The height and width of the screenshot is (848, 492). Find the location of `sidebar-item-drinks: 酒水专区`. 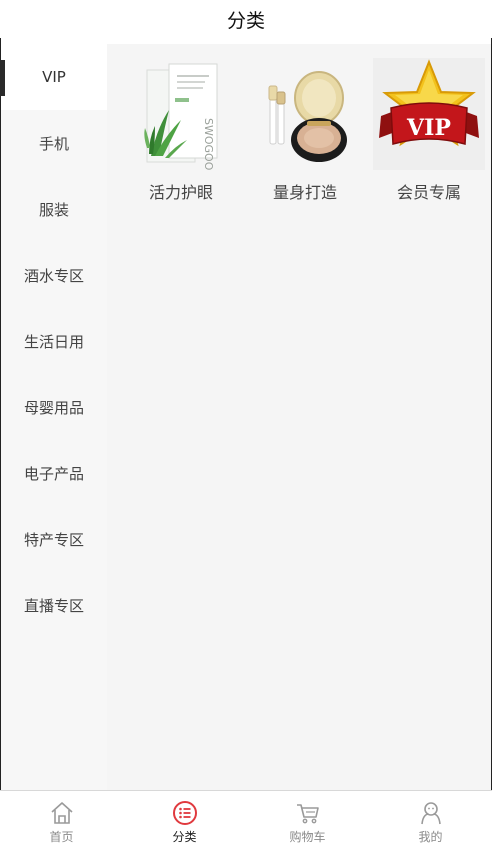

sidebar-item-drinks: 酒水专区 is located at coordinates (54, 275).